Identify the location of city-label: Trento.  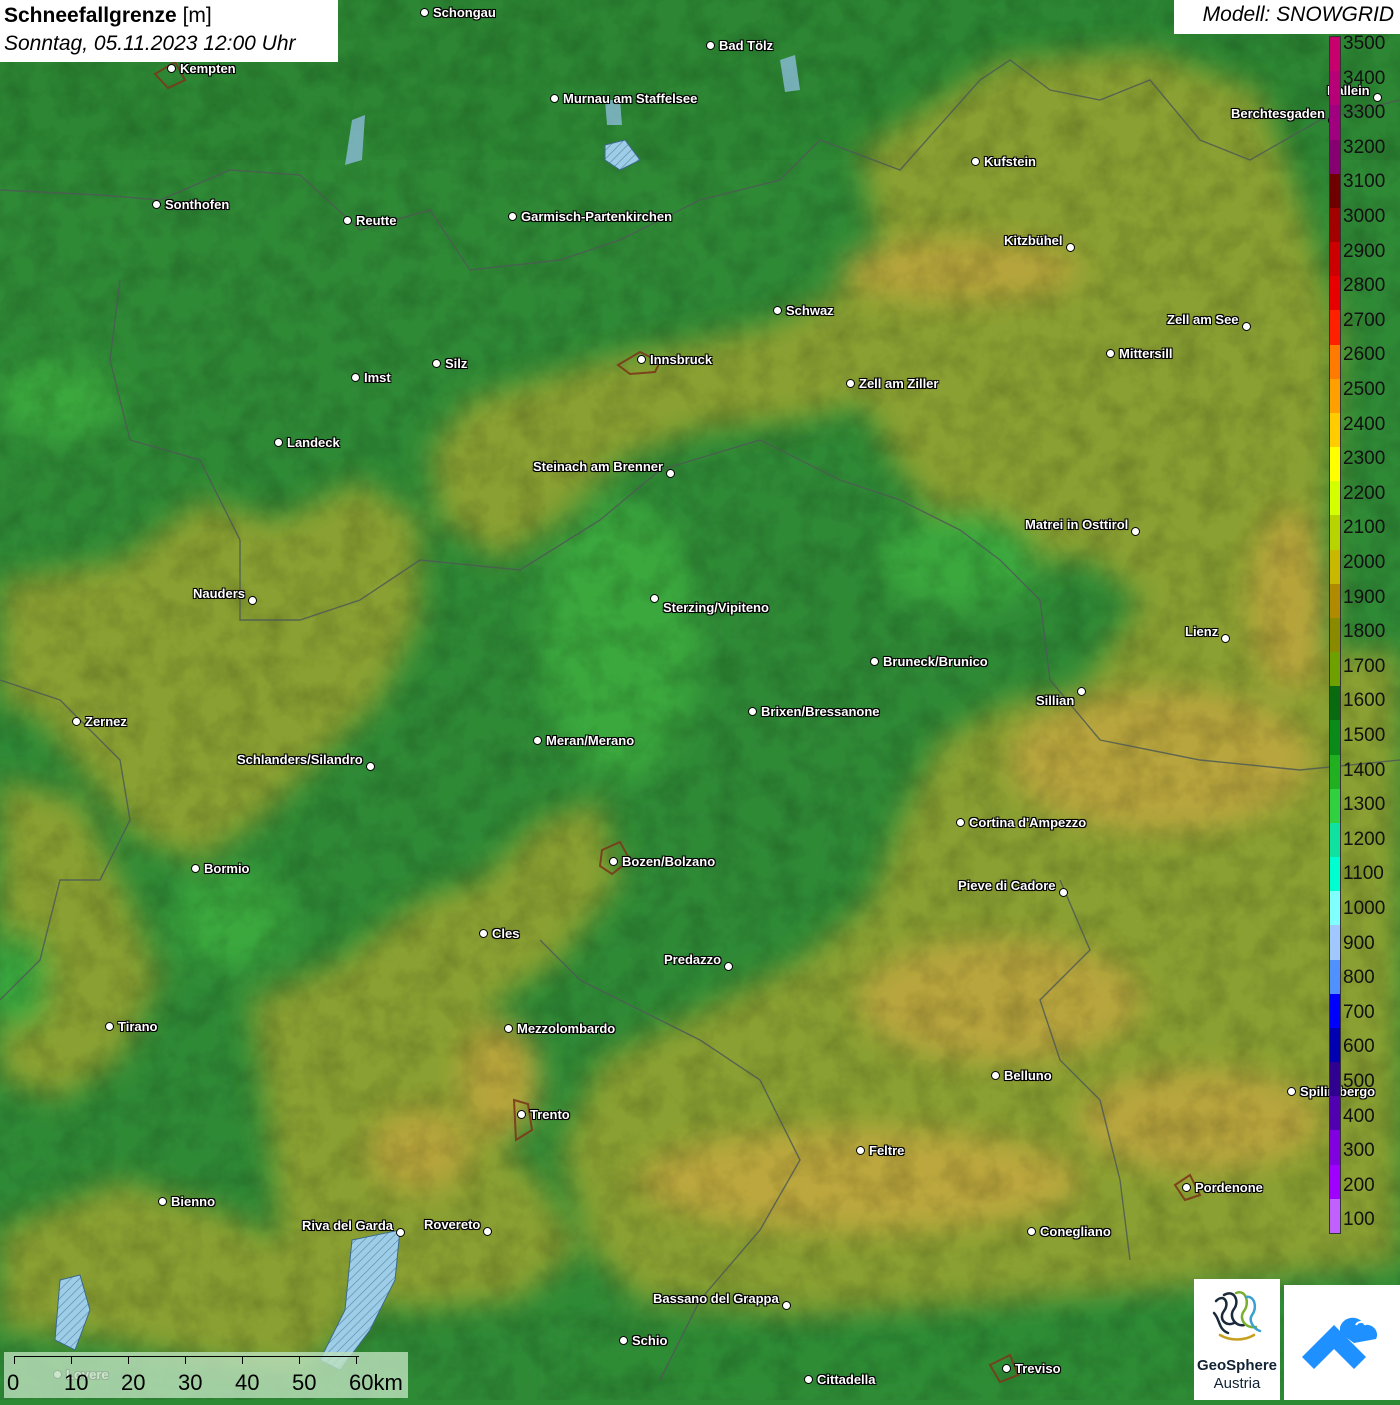
(550, 1114).